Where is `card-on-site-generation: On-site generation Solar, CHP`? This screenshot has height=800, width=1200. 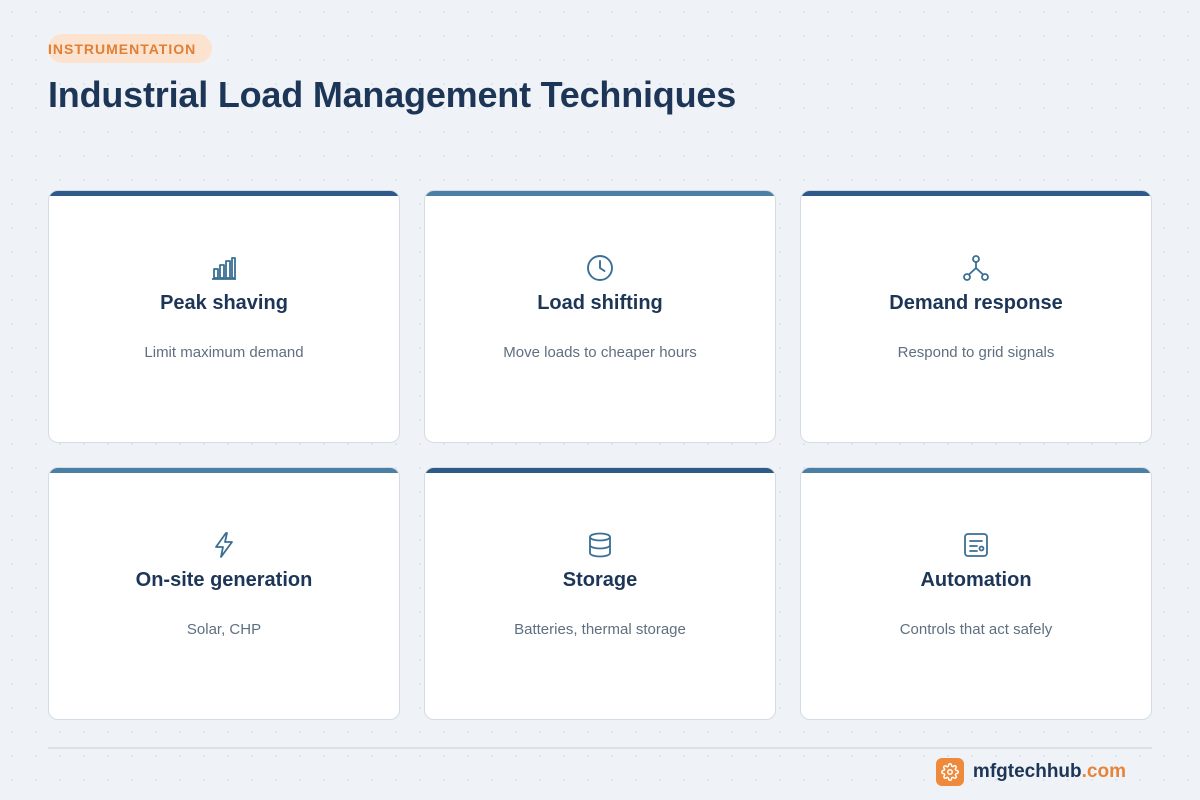 card-on-site-generation: On-site generation Solar, CHP is located at coordinates (224, 593).